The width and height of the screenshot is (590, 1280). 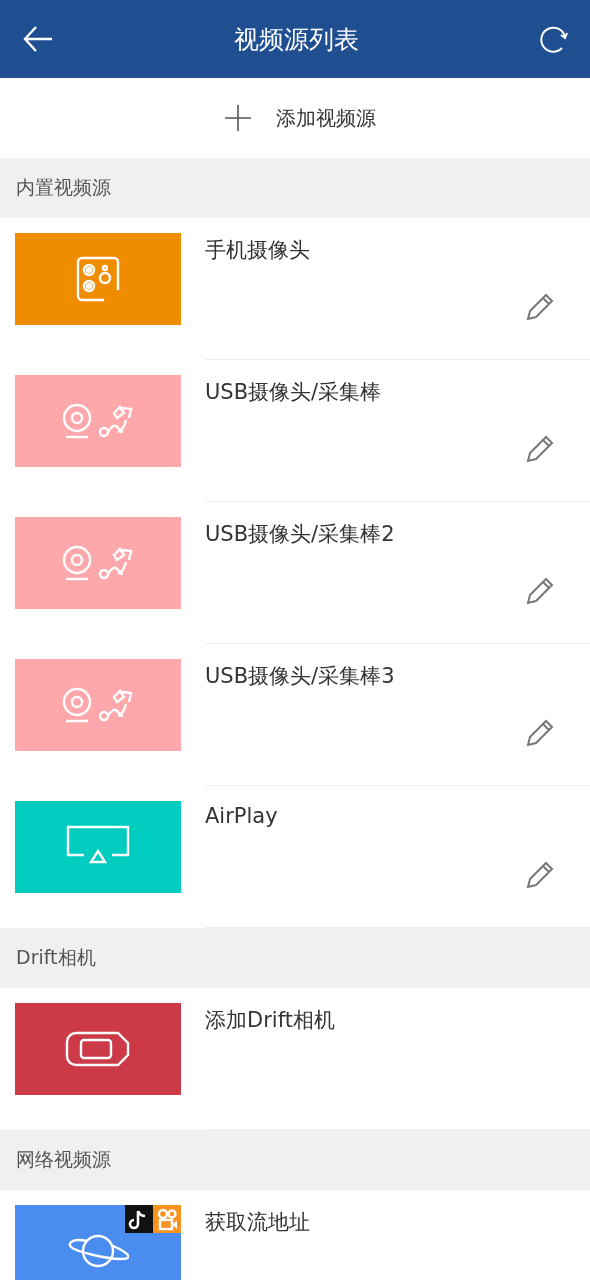 What do you see at coordinates (63, 1159) in the screenshot?
I see `section-title: 网络视频源` at bounding box center [63, 1159].